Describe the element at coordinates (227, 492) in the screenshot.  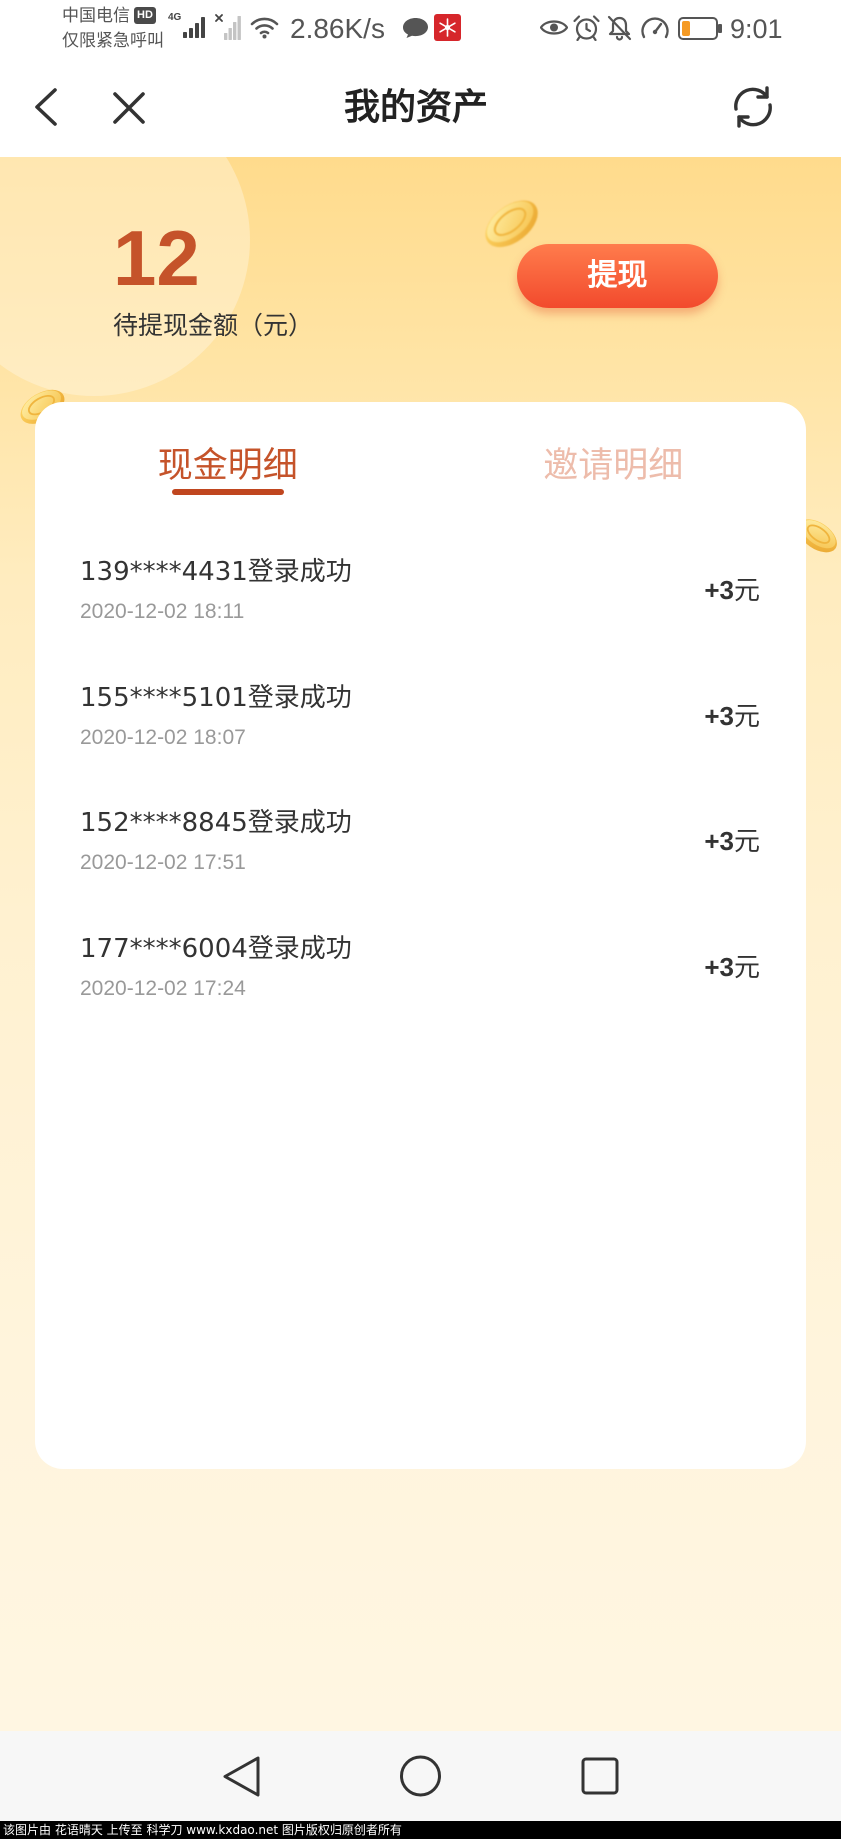
I see `tab-active-indicator` at that location.